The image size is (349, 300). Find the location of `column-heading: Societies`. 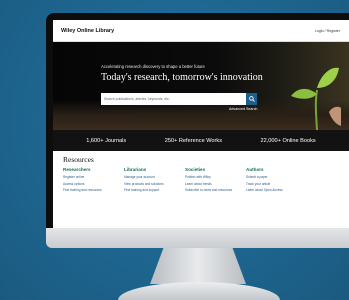

column-heading: Societies is located at coordinates (215, 169).